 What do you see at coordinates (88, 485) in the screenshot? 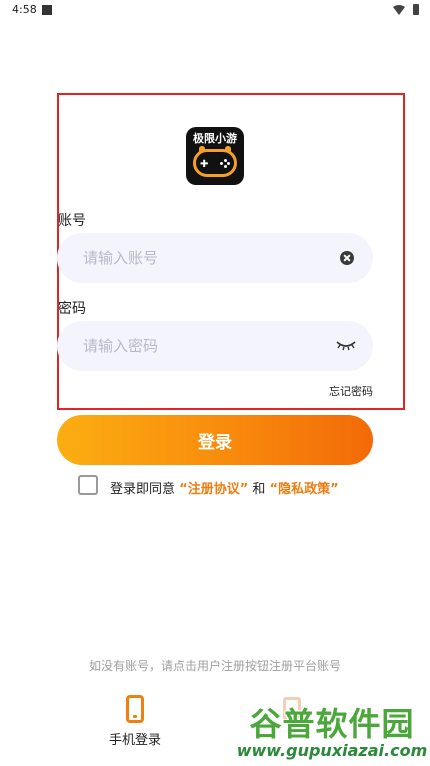
I see `agreement-checkbox` at bounding box center [88, 485].